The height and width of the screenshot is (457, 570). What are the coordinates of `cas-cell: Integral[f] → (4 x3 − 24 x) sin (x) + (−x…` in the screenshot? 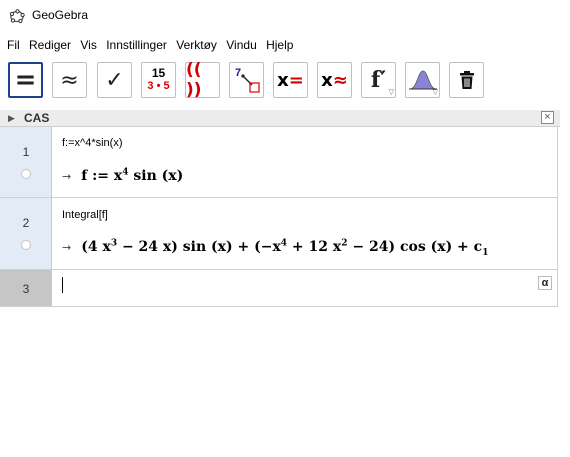 It's located at (305, 233).